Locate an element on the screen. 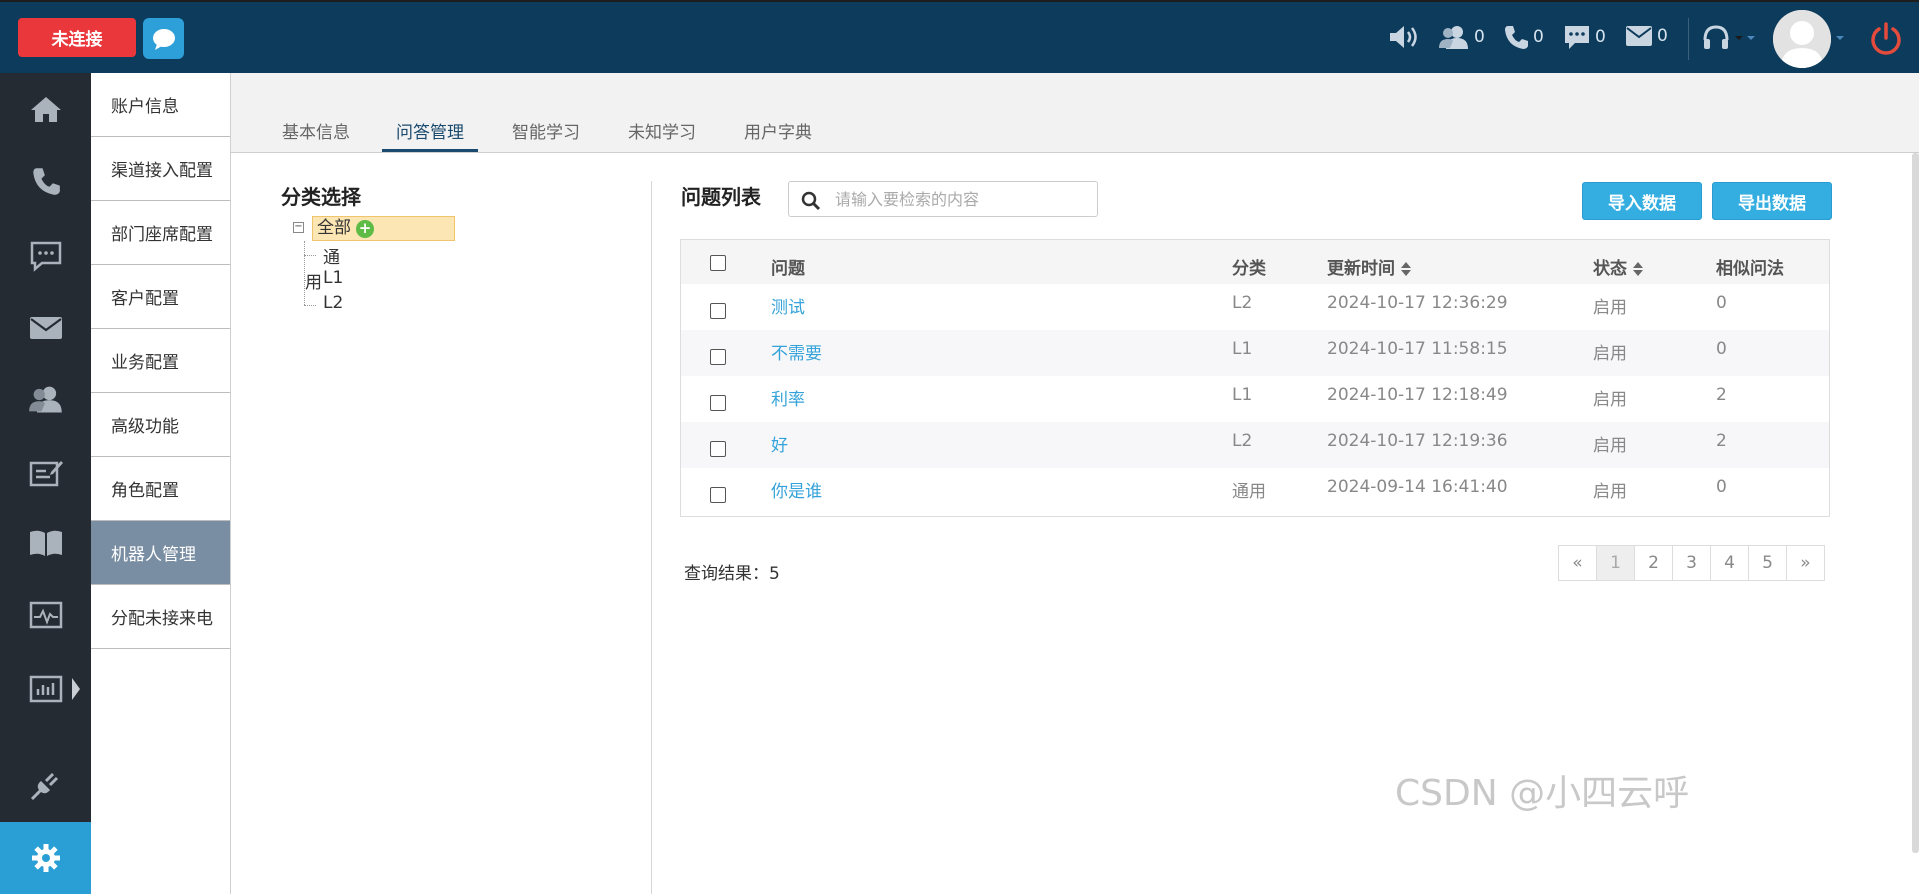 The width and height of the screenshot is (1919, 894). calls-count: 0 is located at coordinates (1523, 37).